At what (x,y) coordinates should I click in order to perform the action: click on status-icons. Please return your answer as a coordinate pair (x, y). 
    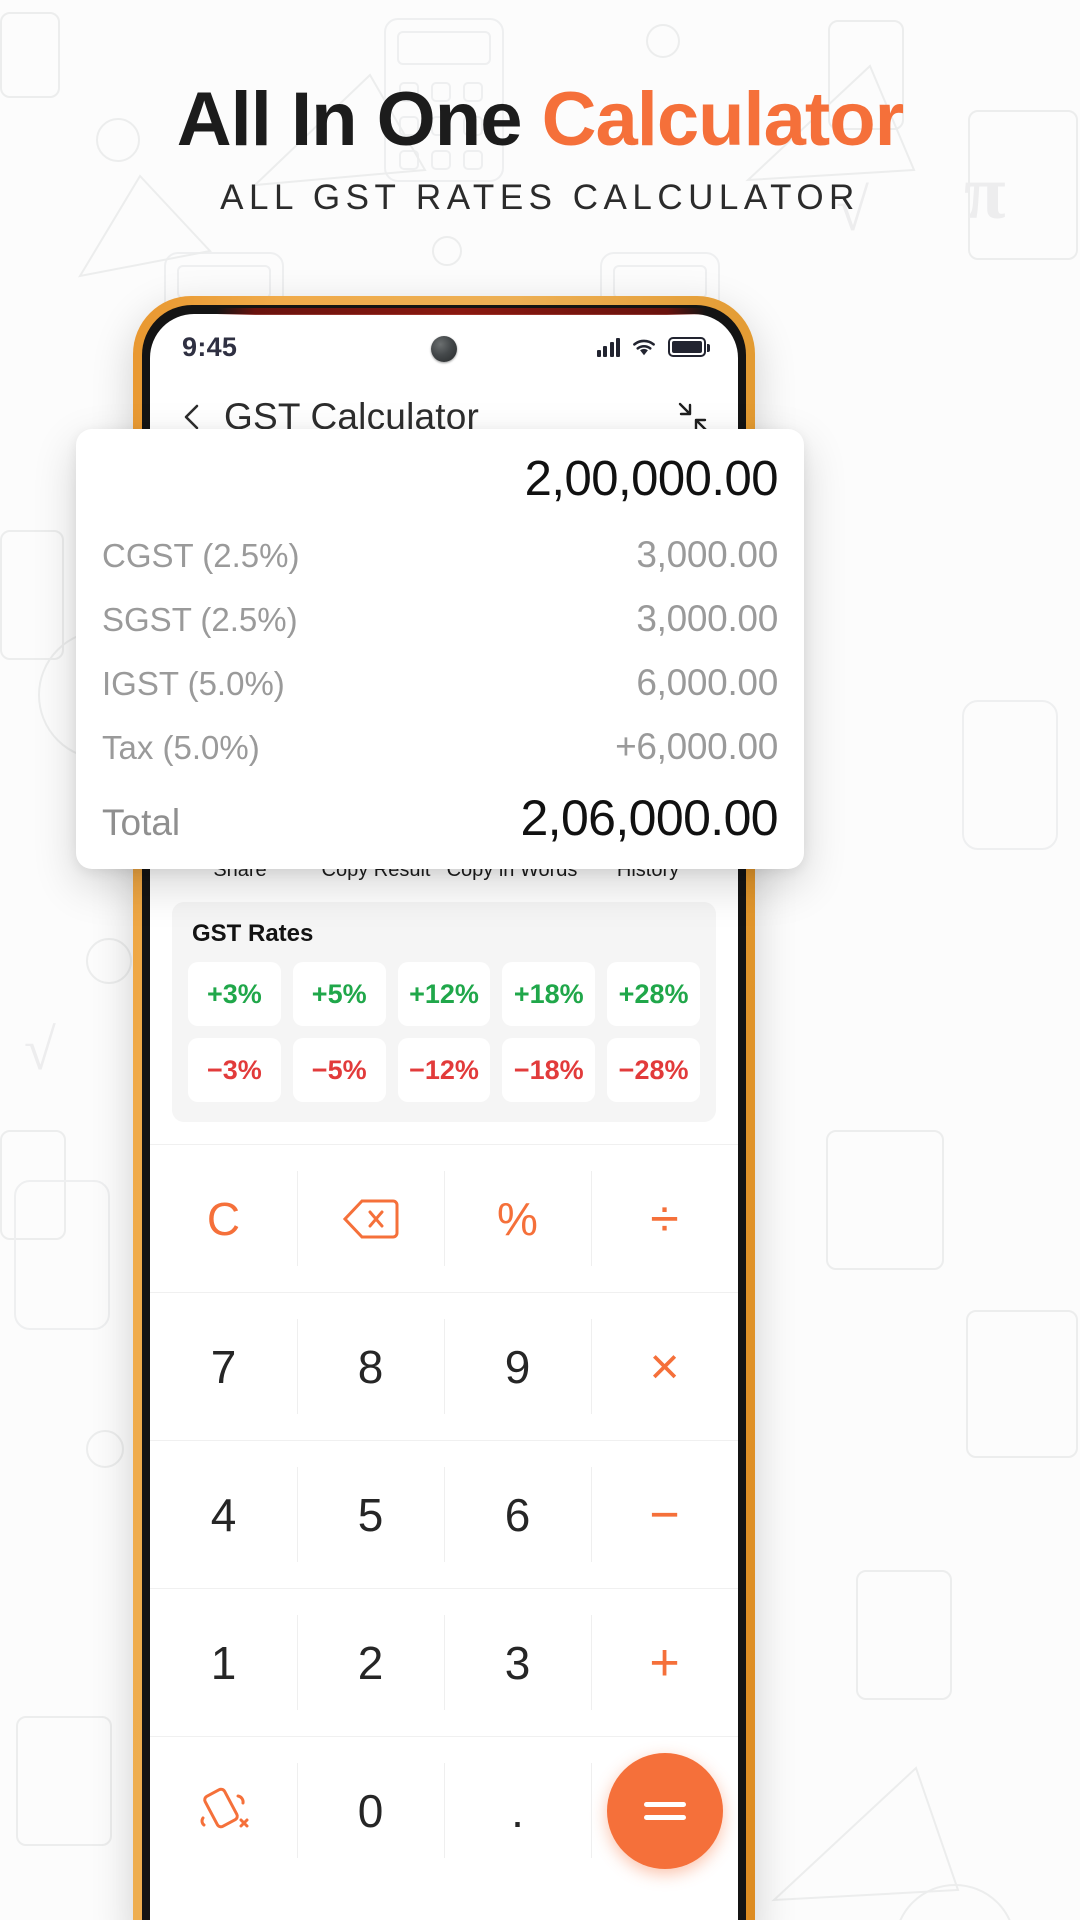
    Looking at the image, I should click on (653, 347).